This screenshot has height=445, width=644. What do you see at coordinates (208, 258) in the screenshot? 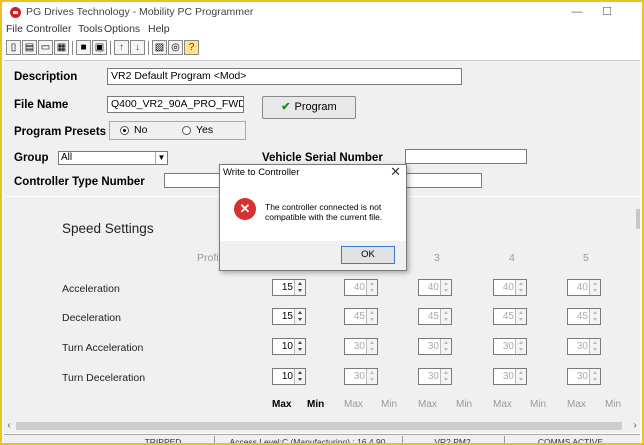
I see `column-header-profile: Profi` at bounding box center [208, 258].